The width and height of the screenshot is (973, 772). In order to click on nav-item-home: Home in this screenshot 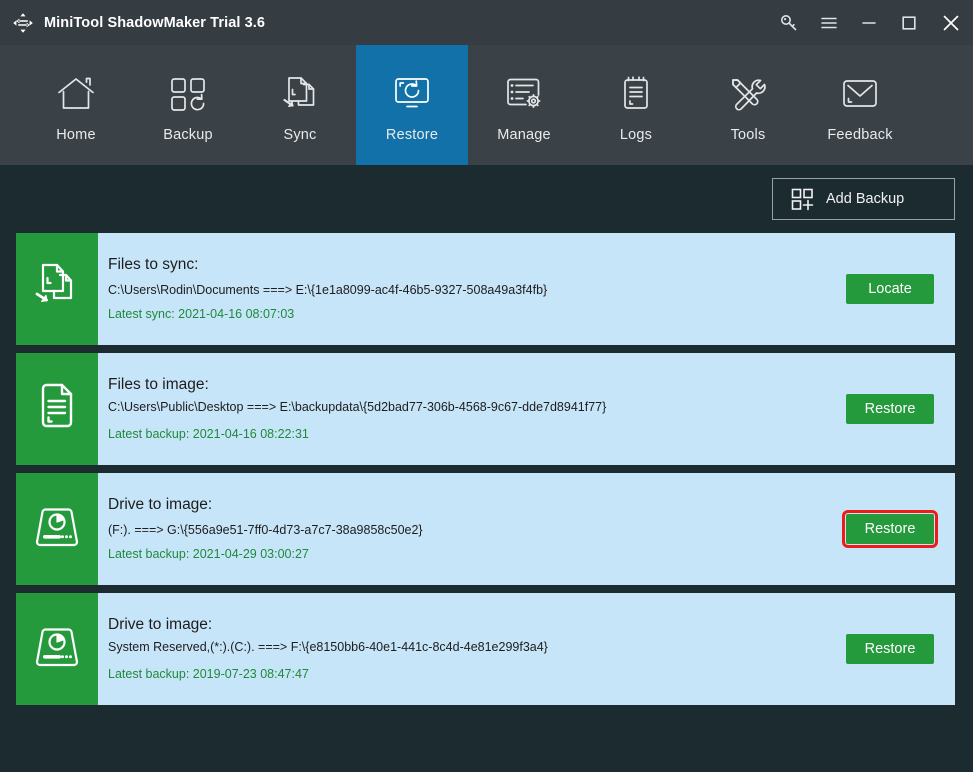, I will do `click(76, 105)`.